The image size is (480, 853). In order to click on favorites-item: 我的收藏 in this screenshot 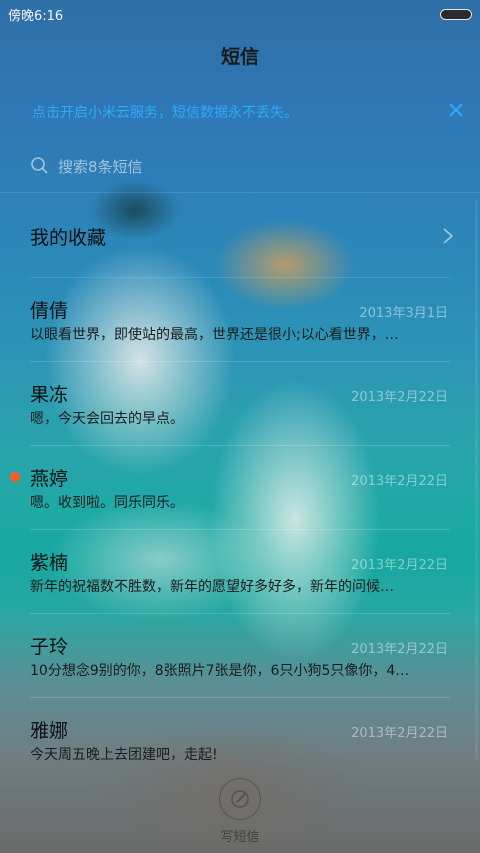, I will do `click(242, 236)`.